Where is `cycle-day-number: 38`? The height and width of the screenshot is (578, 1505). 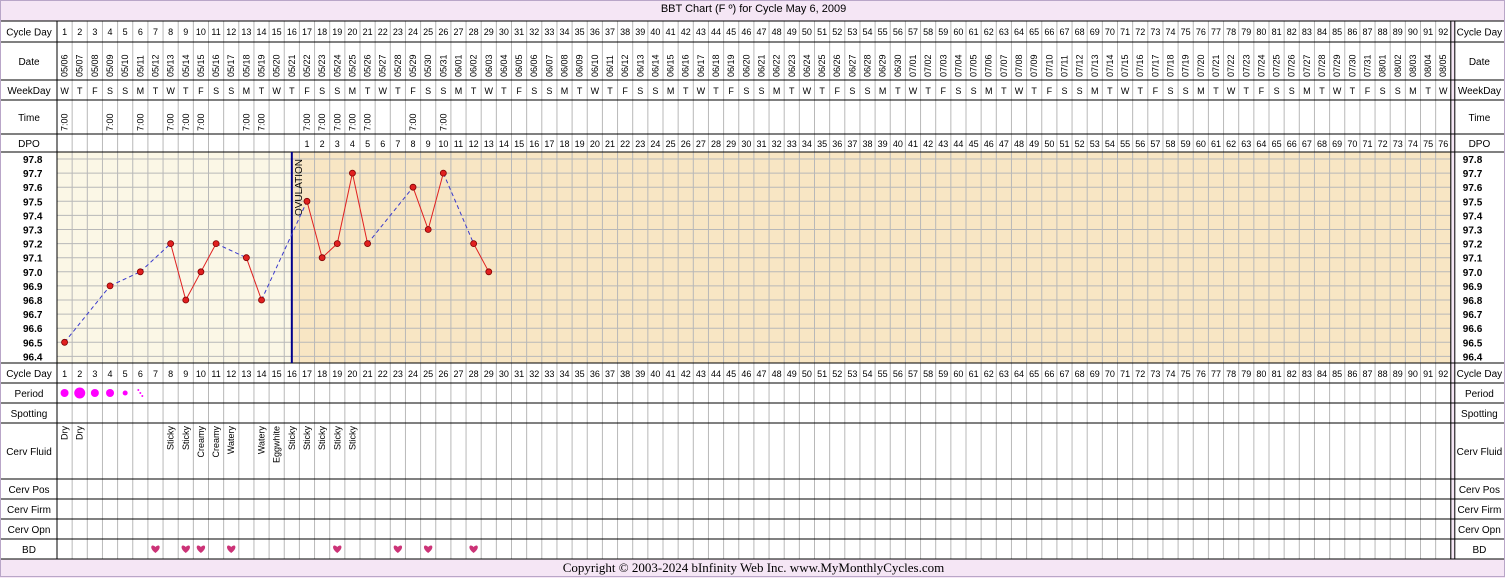 cycle-day-number: 38 is located at coordinates (625, 32).